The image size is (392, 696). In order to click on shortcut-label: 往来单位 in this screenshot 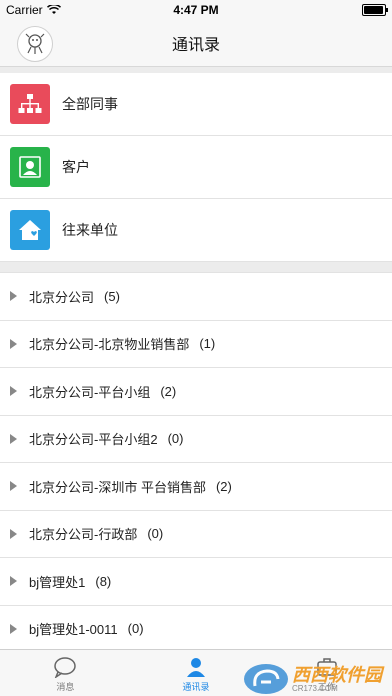, I will do `click(90, 230)`.